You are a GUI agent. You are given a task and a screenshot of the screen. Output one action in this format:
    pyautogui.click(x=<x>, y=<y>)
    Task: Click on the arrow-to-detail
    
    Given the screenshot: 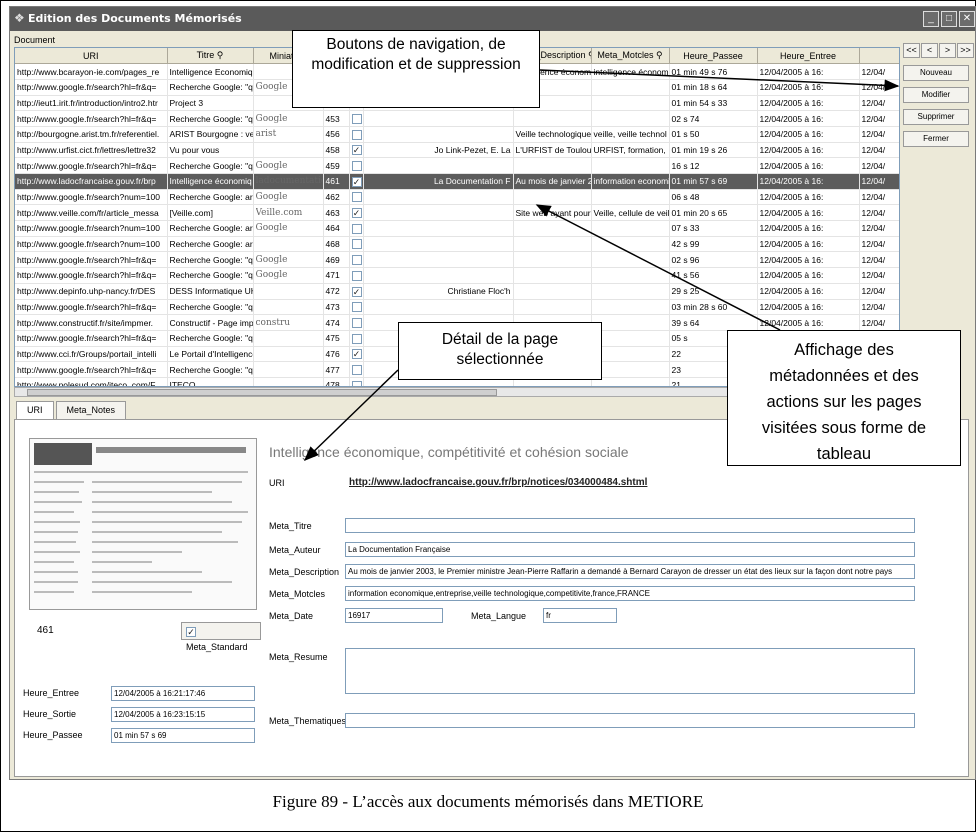 What is the action you would take?
    pyautogui.click(x=351, y=415)
    